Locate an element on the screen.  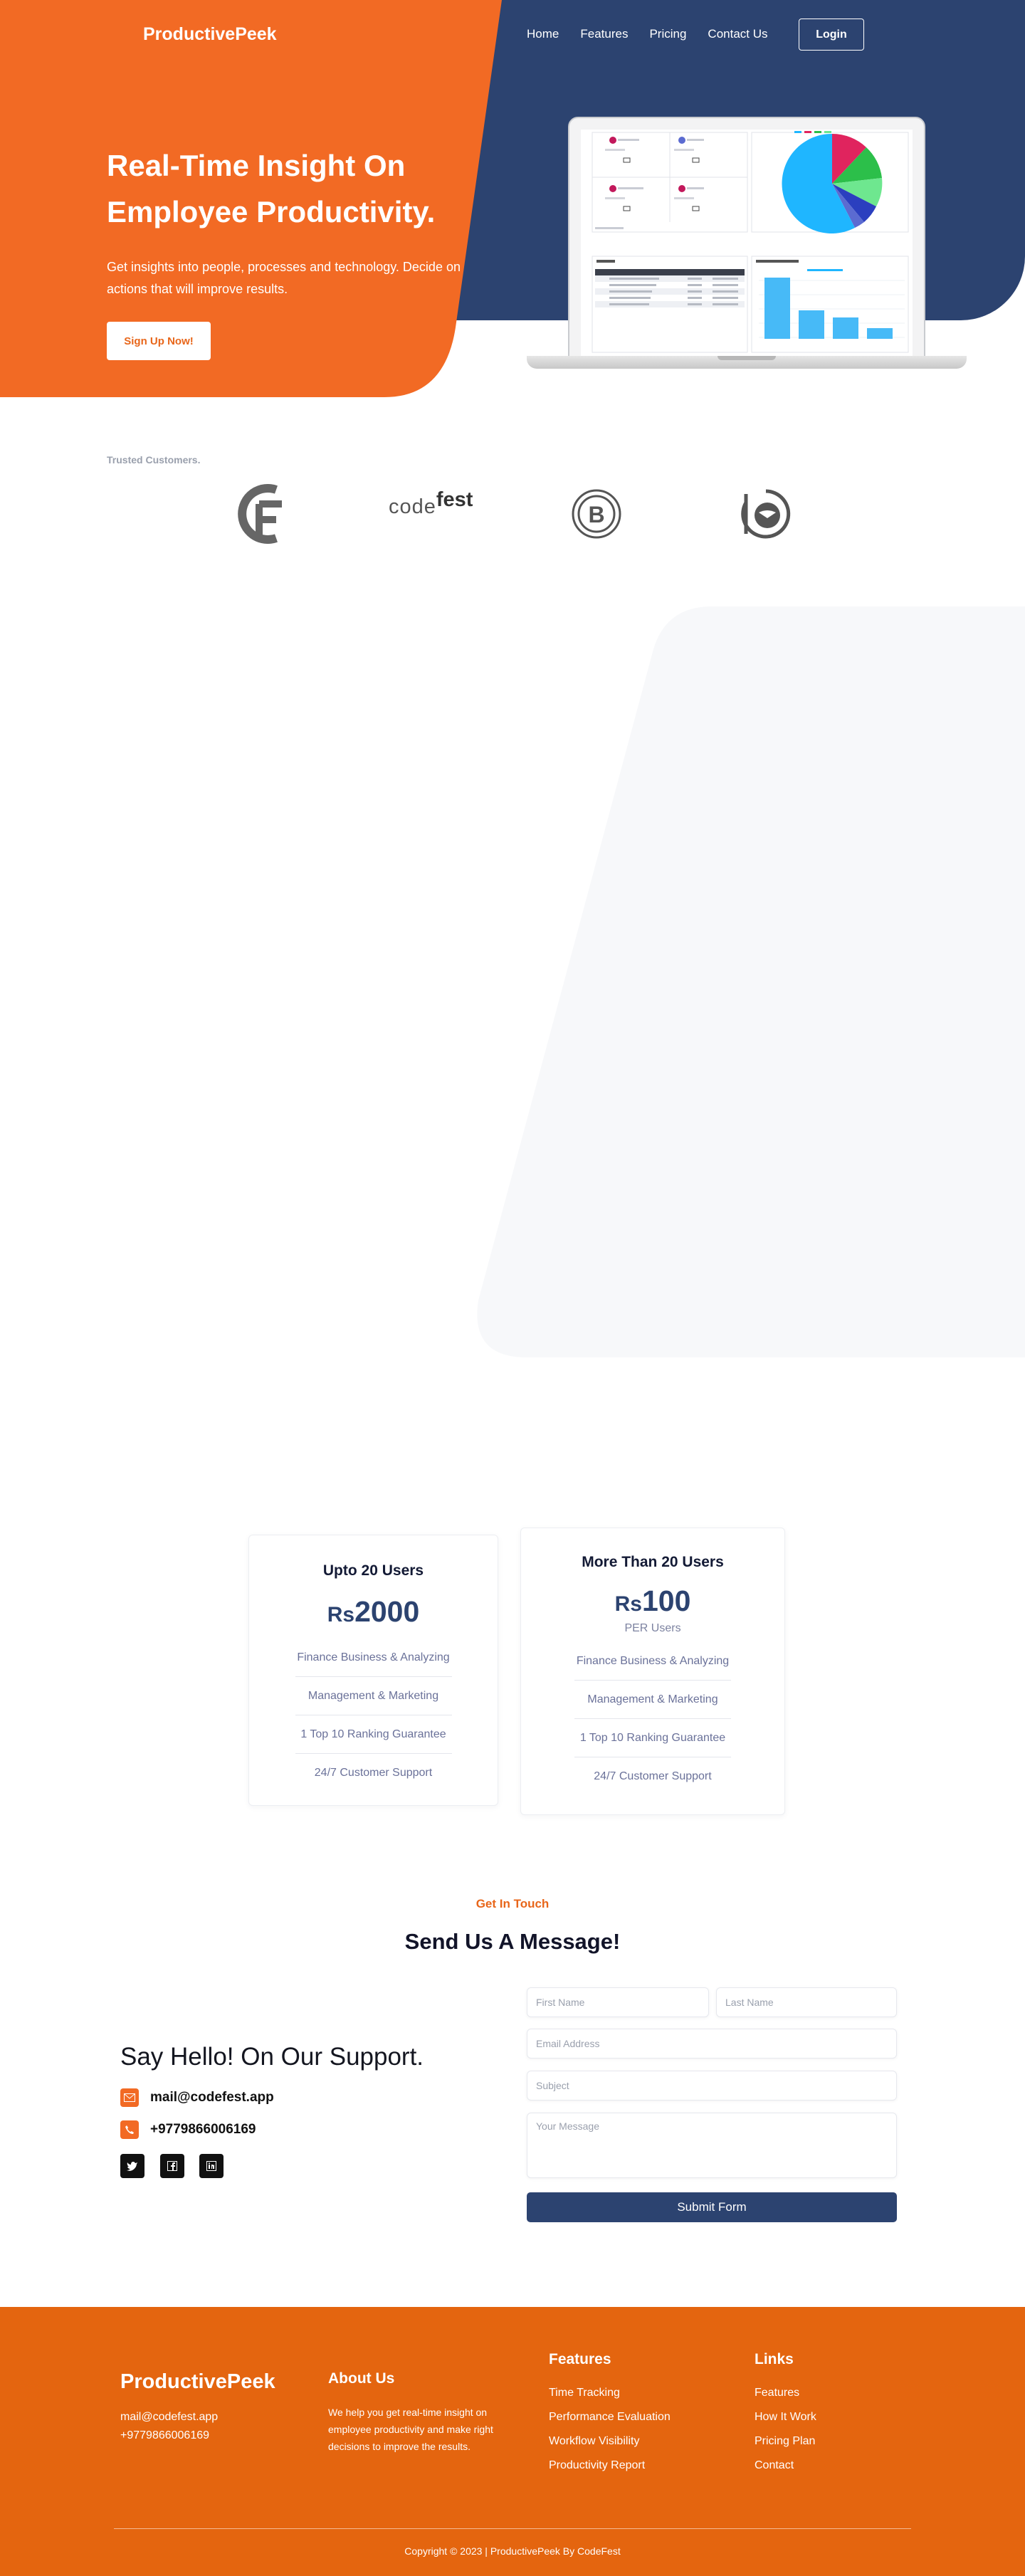
contact-eyebrow: Get In Touch is located at coordinates (512, 1903).